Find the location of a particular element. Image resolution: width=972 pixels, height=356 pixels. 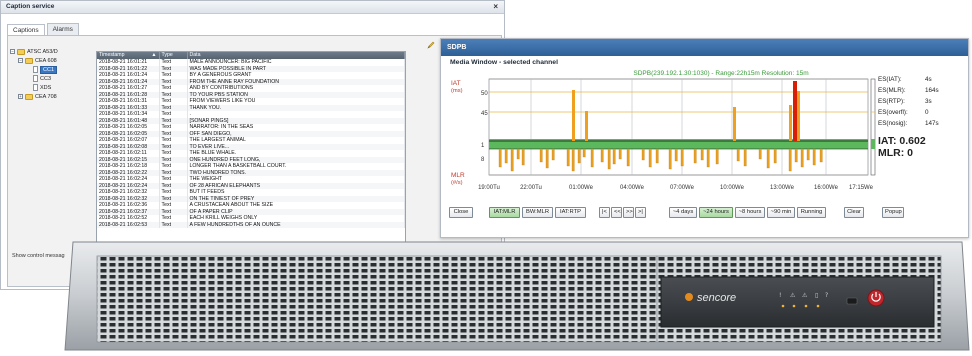

caption-window-title: Caption service is located at coordinates (30, 6).